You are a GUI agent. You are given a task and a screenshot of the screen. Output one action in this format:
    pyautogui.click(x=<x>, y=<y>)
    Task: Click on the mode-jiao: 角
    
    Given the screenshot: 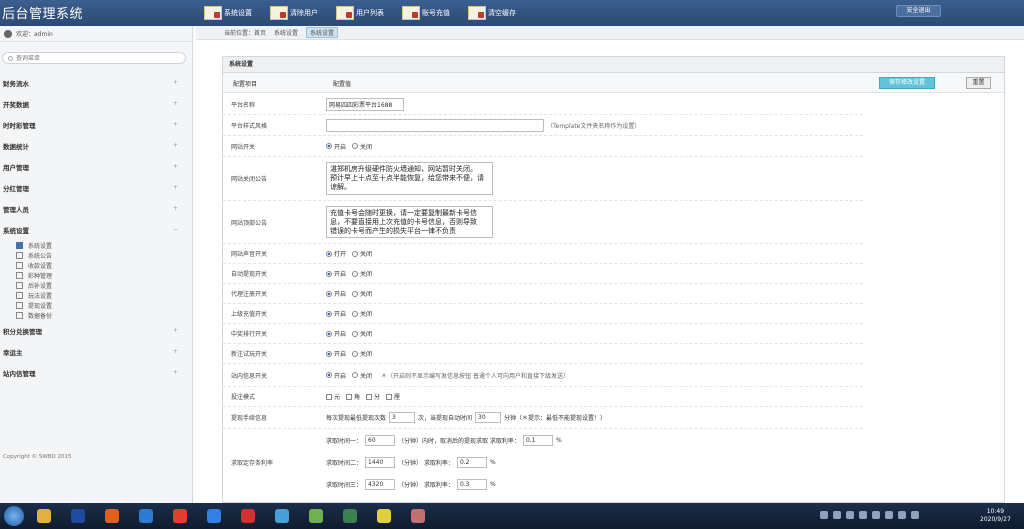 What is the action you would take?
    pyautogui.click(x=353, y=396)
    